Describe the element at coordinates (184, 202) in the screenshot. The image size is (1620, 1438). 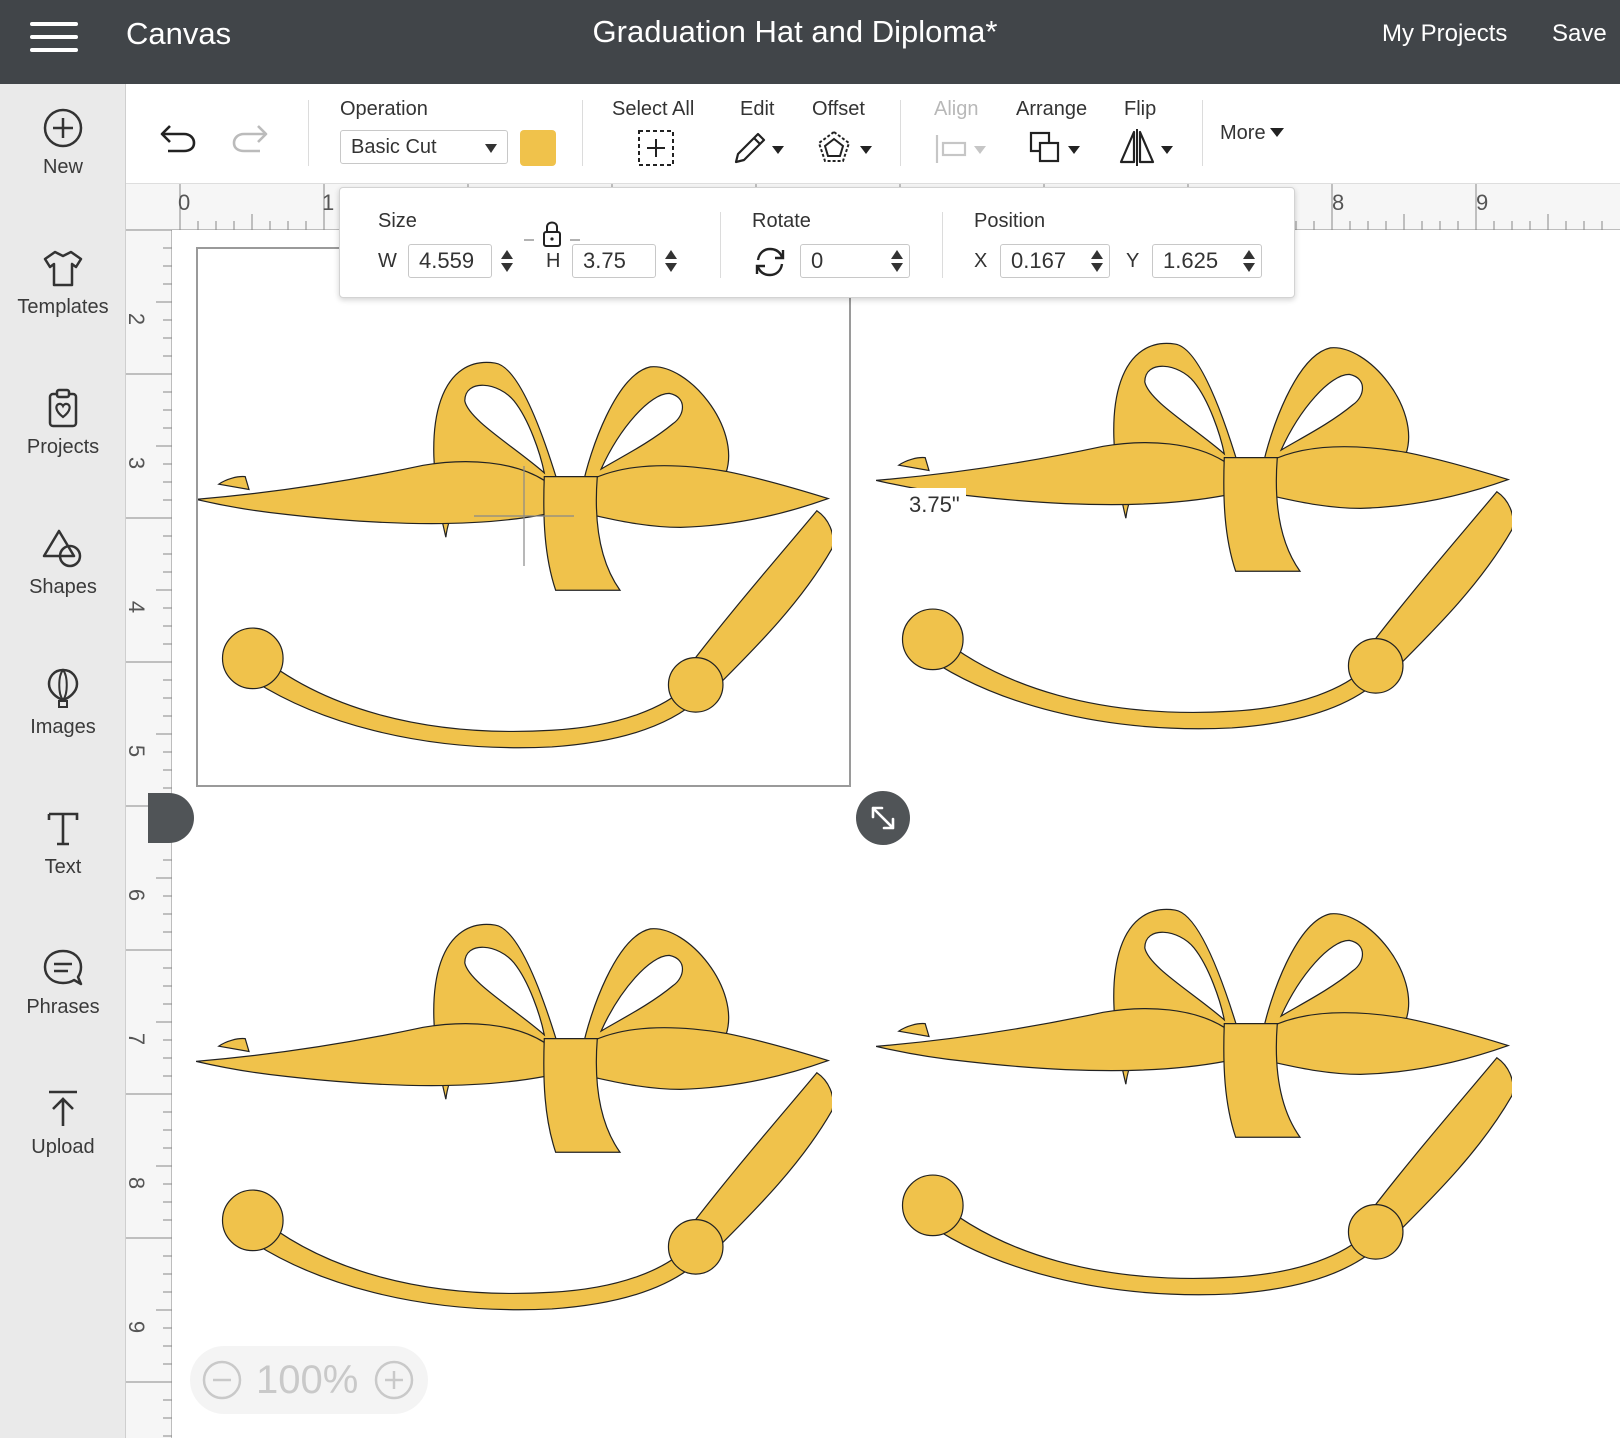
I see `ruler-number: 0` at that location.